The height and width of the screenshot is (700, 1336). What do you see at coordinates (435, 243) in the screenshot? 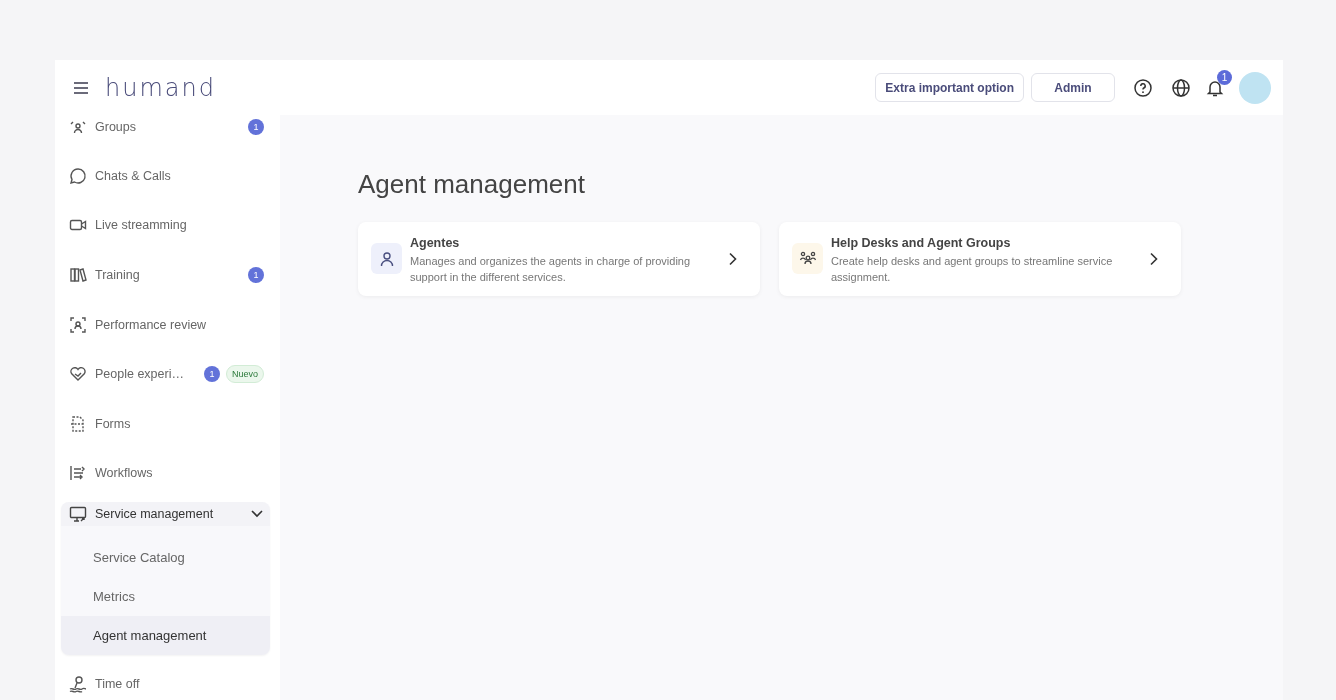
I see `card-title: Agentes` at bounding box center [435, 243].